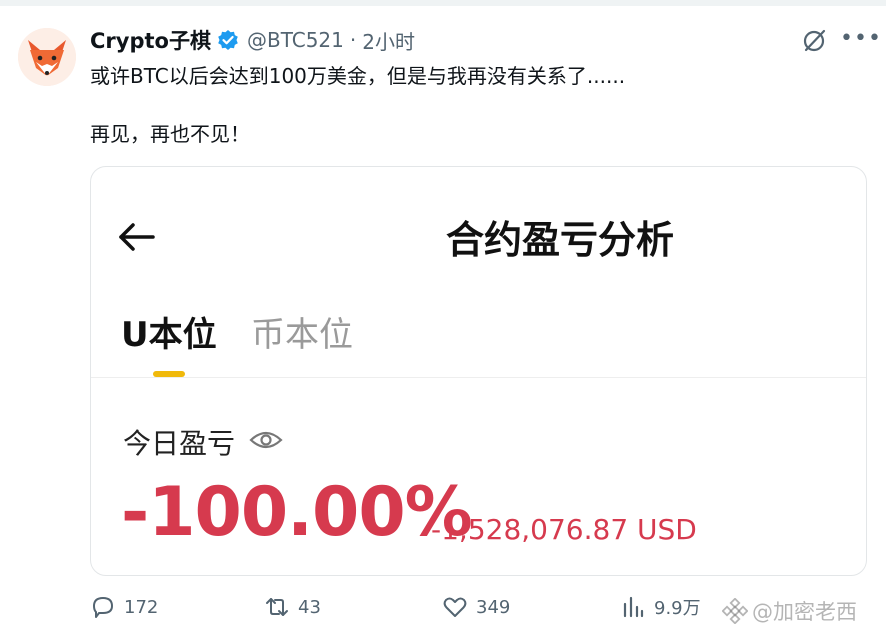  I want to click on retweet-icon, so click(277, 607).